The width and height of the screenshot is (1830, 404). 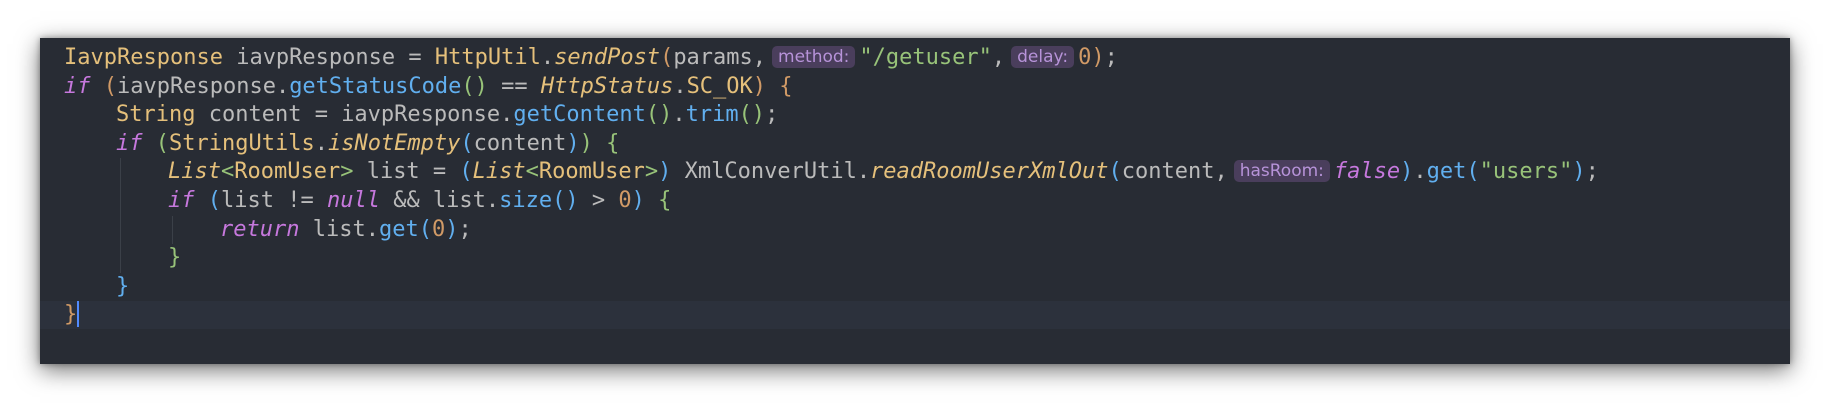 I want to click on text-cursor, so click(x=78, y=314).